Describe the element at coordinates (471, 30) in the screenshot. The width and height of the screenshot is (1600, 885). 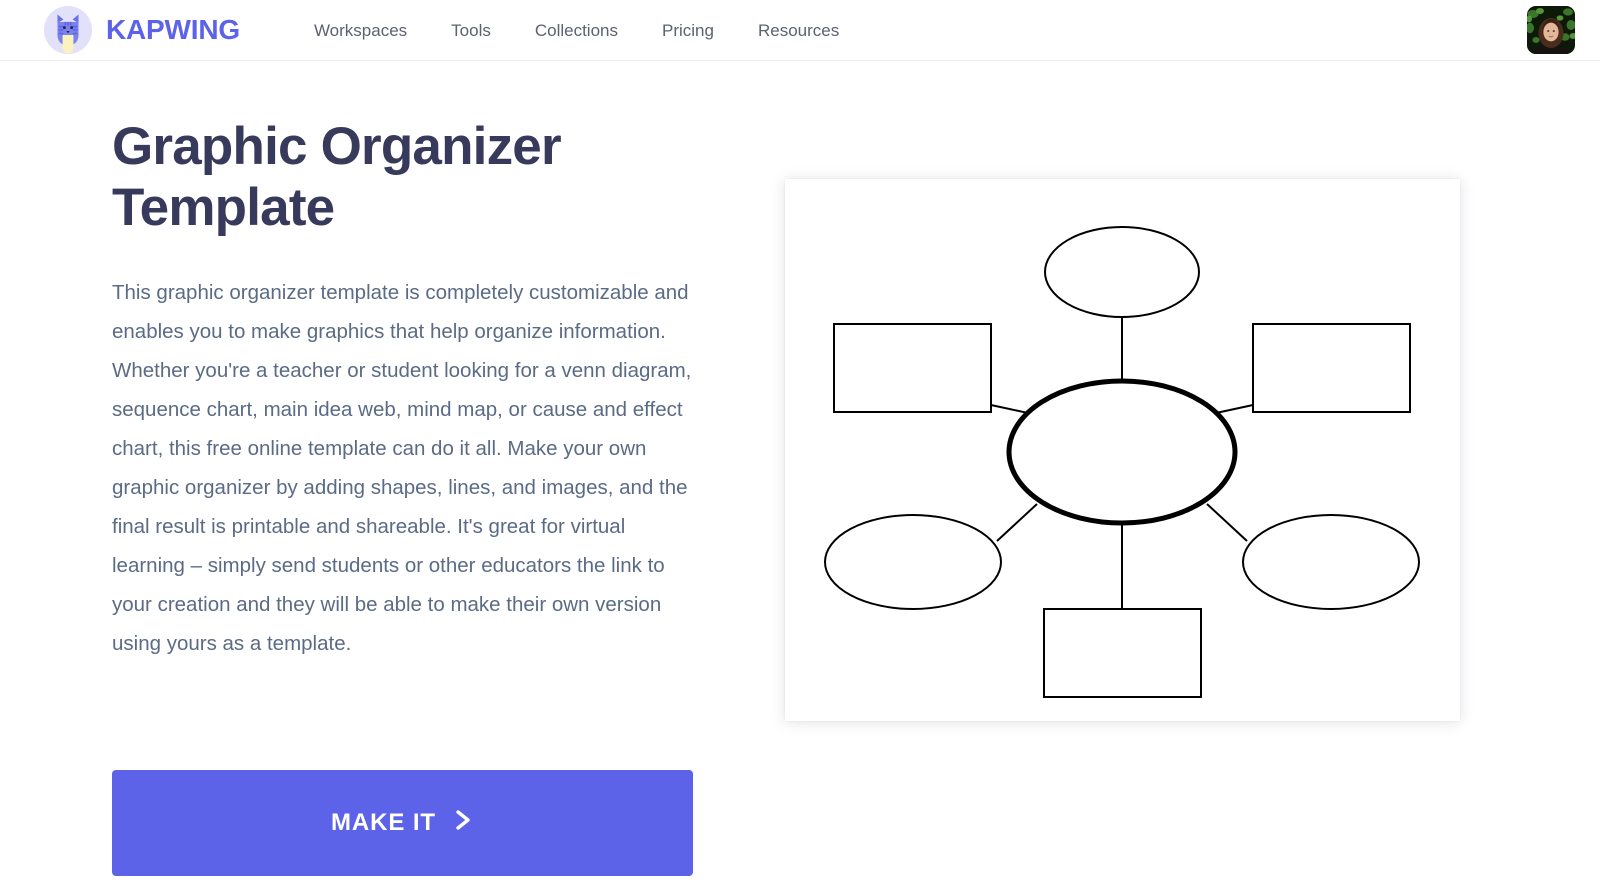
I see `nav-item-tools: Tools` at that location.